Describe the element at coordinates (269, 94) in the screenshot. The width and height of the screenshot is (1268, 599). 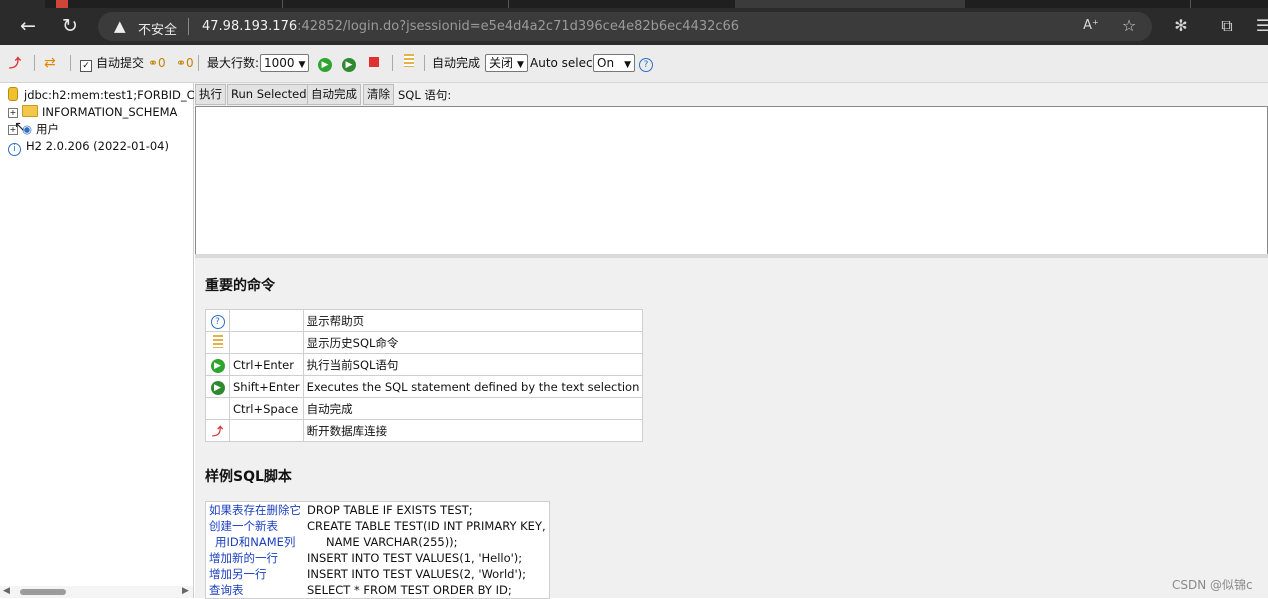
I see `run-selected-button: Run Selected` at that location.